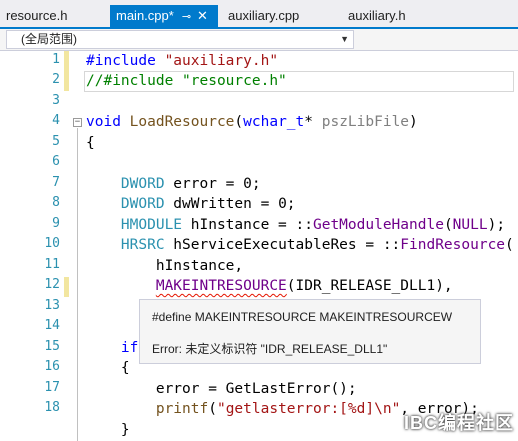  What do you see at coordinates (77, 122) in the screenshot?
I see `collapse-icon: −` at bounding box center [77, 122].